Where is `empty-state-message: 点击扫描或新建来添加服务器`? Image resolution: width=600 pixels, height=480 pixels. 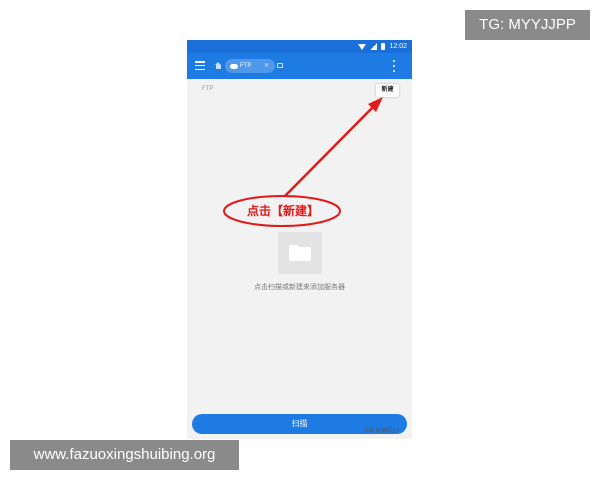
empty-state-message: 点击扫描或新建来添加服务器 is located at coordinates (299, 287).